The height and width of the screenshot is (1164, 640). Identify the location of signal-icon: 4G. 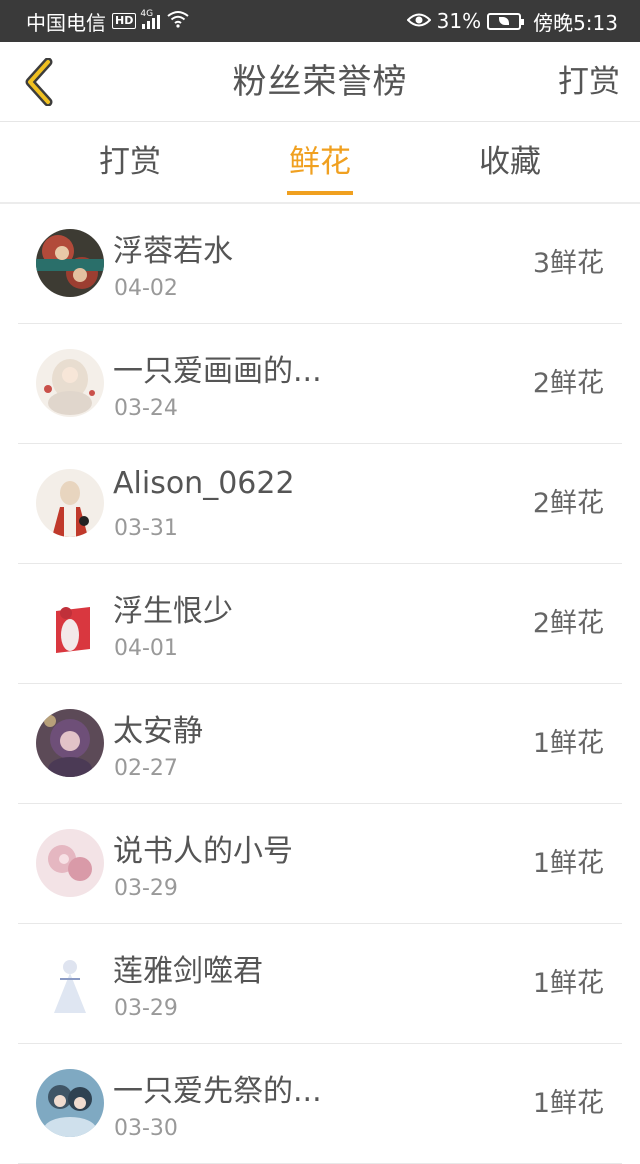
(150, 19).